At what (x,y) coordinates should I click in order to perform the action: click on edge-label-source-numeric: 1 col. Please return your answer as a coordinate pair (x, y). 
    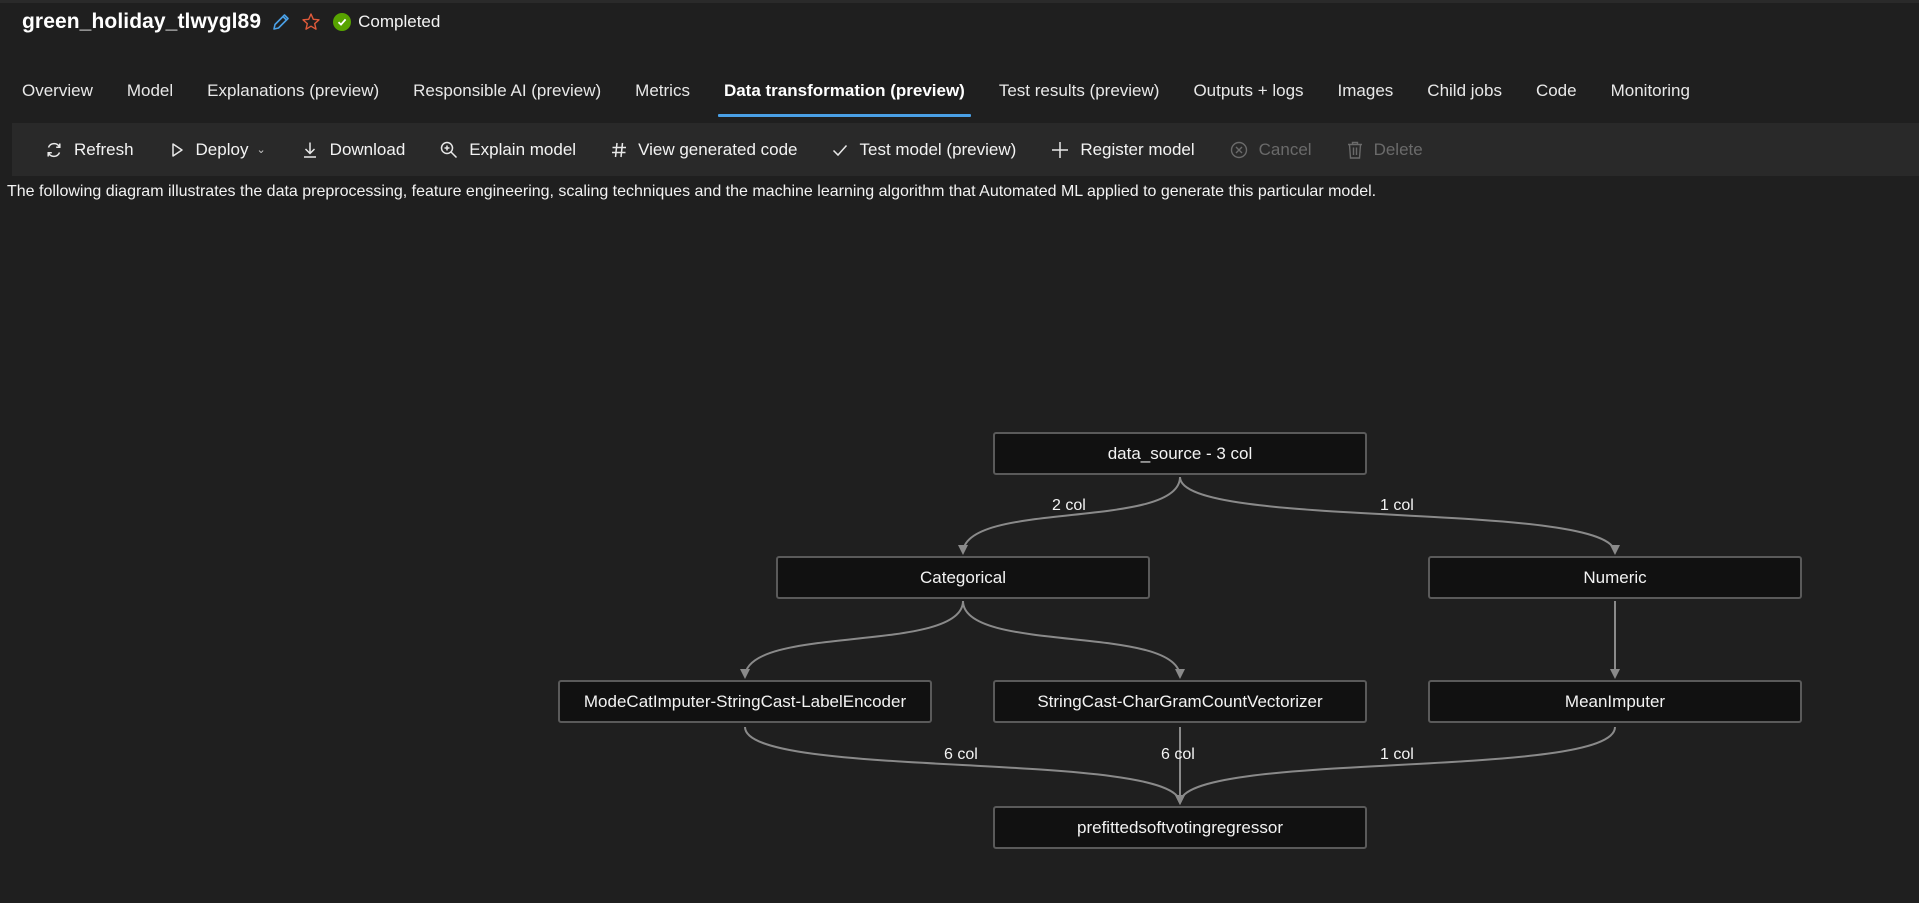
    Looking at the image, I should click on (1397, 505).